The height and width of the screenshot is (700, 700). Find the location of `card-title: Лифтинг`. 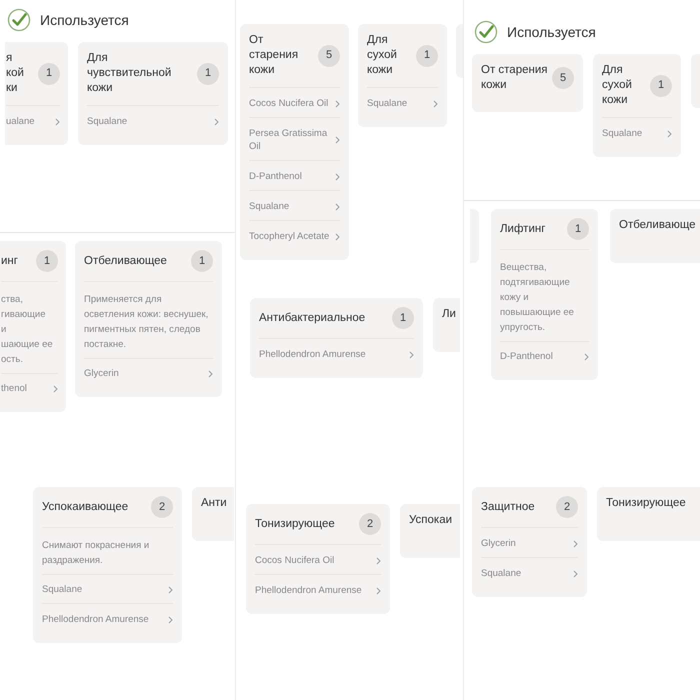

card-title: Лифтинг is located at coordinates (523, 229).